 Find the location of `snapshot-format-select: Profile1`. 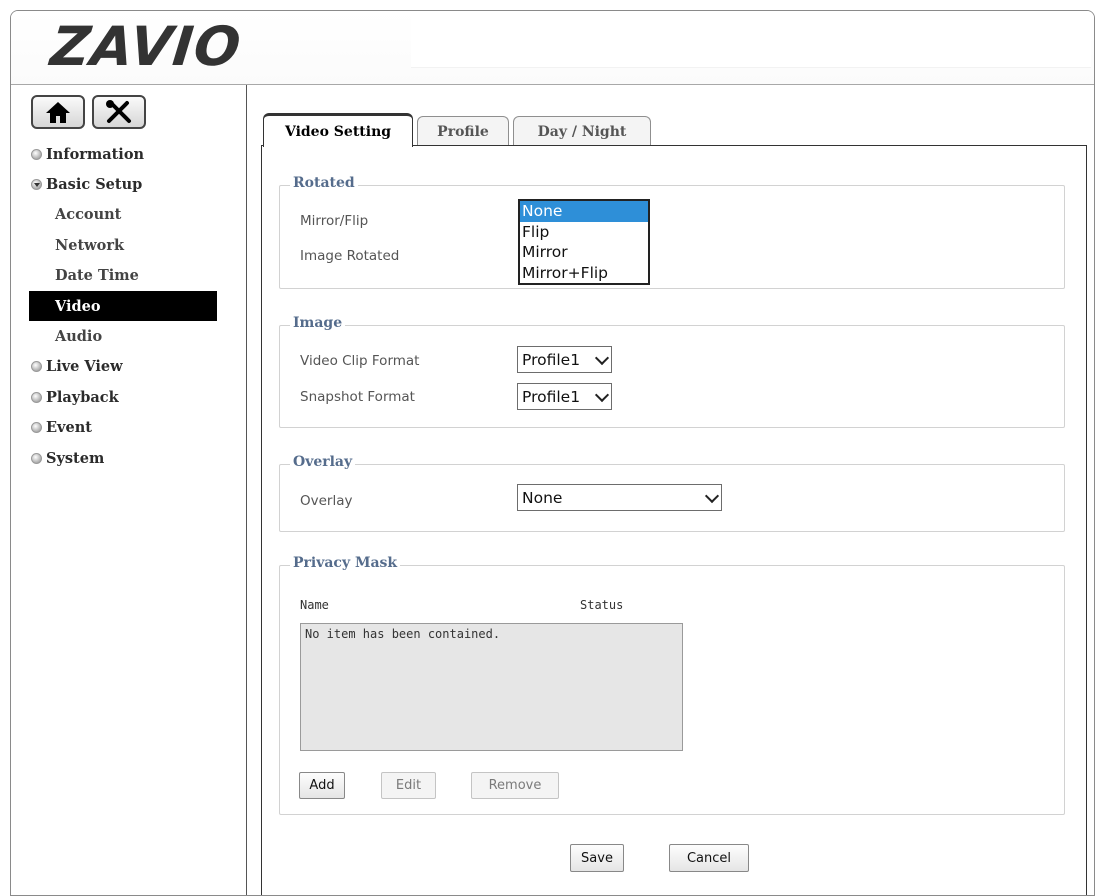

snapshot-format-select: Profile1 is located at coordinates (564, 396).